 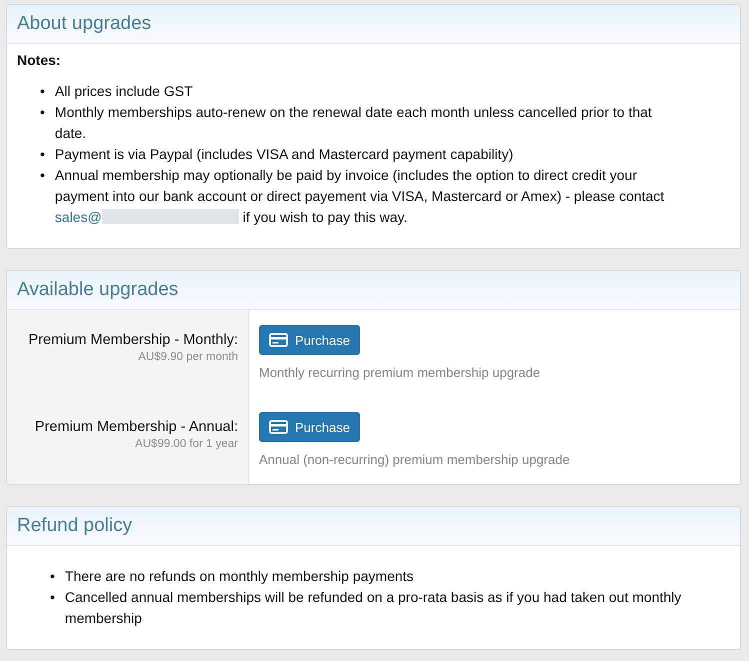 What do you see at coordinates (133, 340) in the screenshot?
I see `membership-name: Premium Membership - Monthly:` at bounding box center [133, 340].